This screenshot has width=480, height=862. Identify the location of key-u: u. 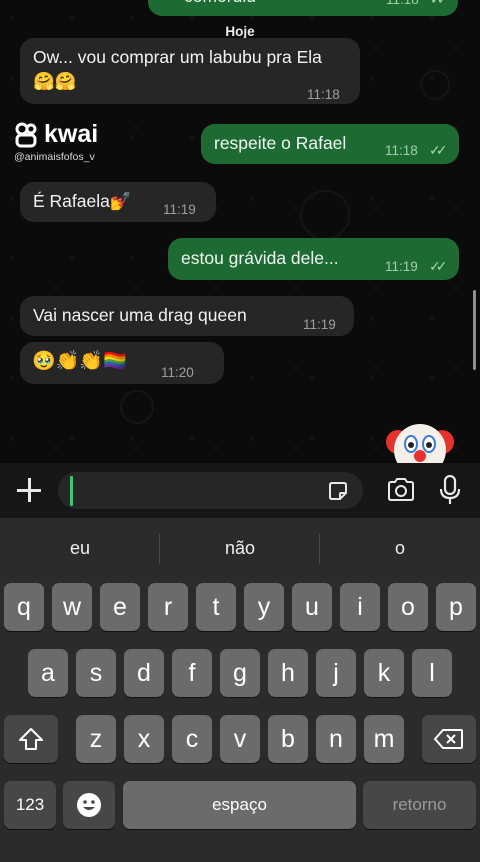
(312, 607).